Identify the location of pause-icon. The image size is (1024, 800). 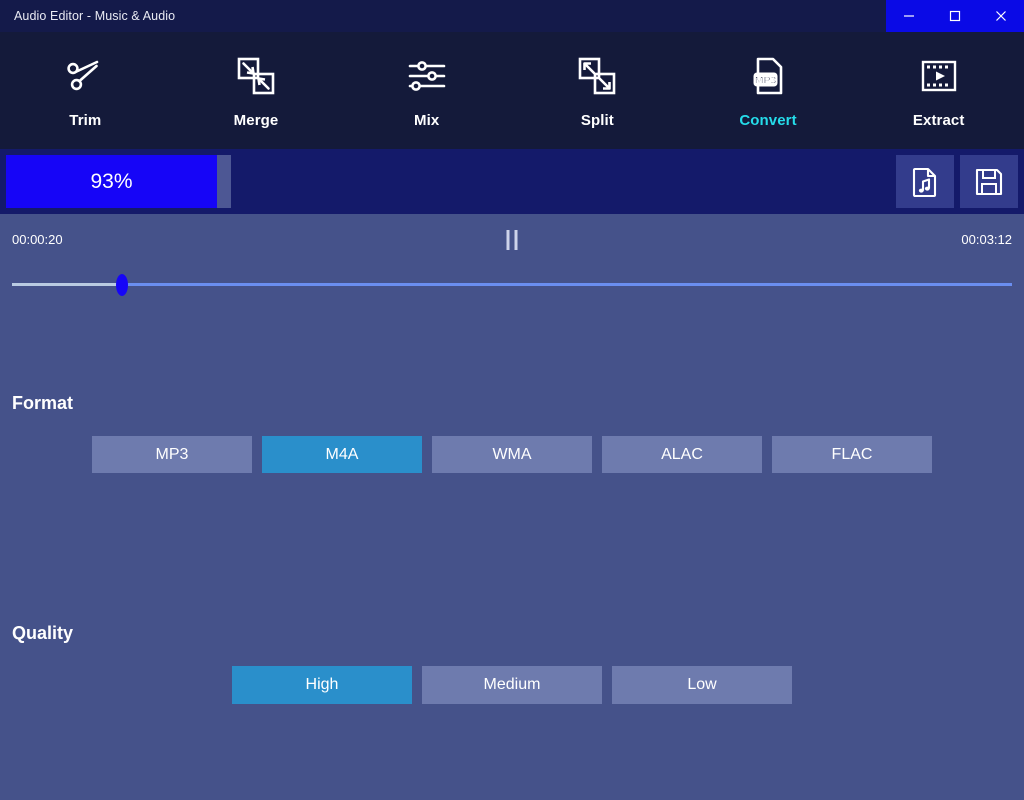
(508, 240).